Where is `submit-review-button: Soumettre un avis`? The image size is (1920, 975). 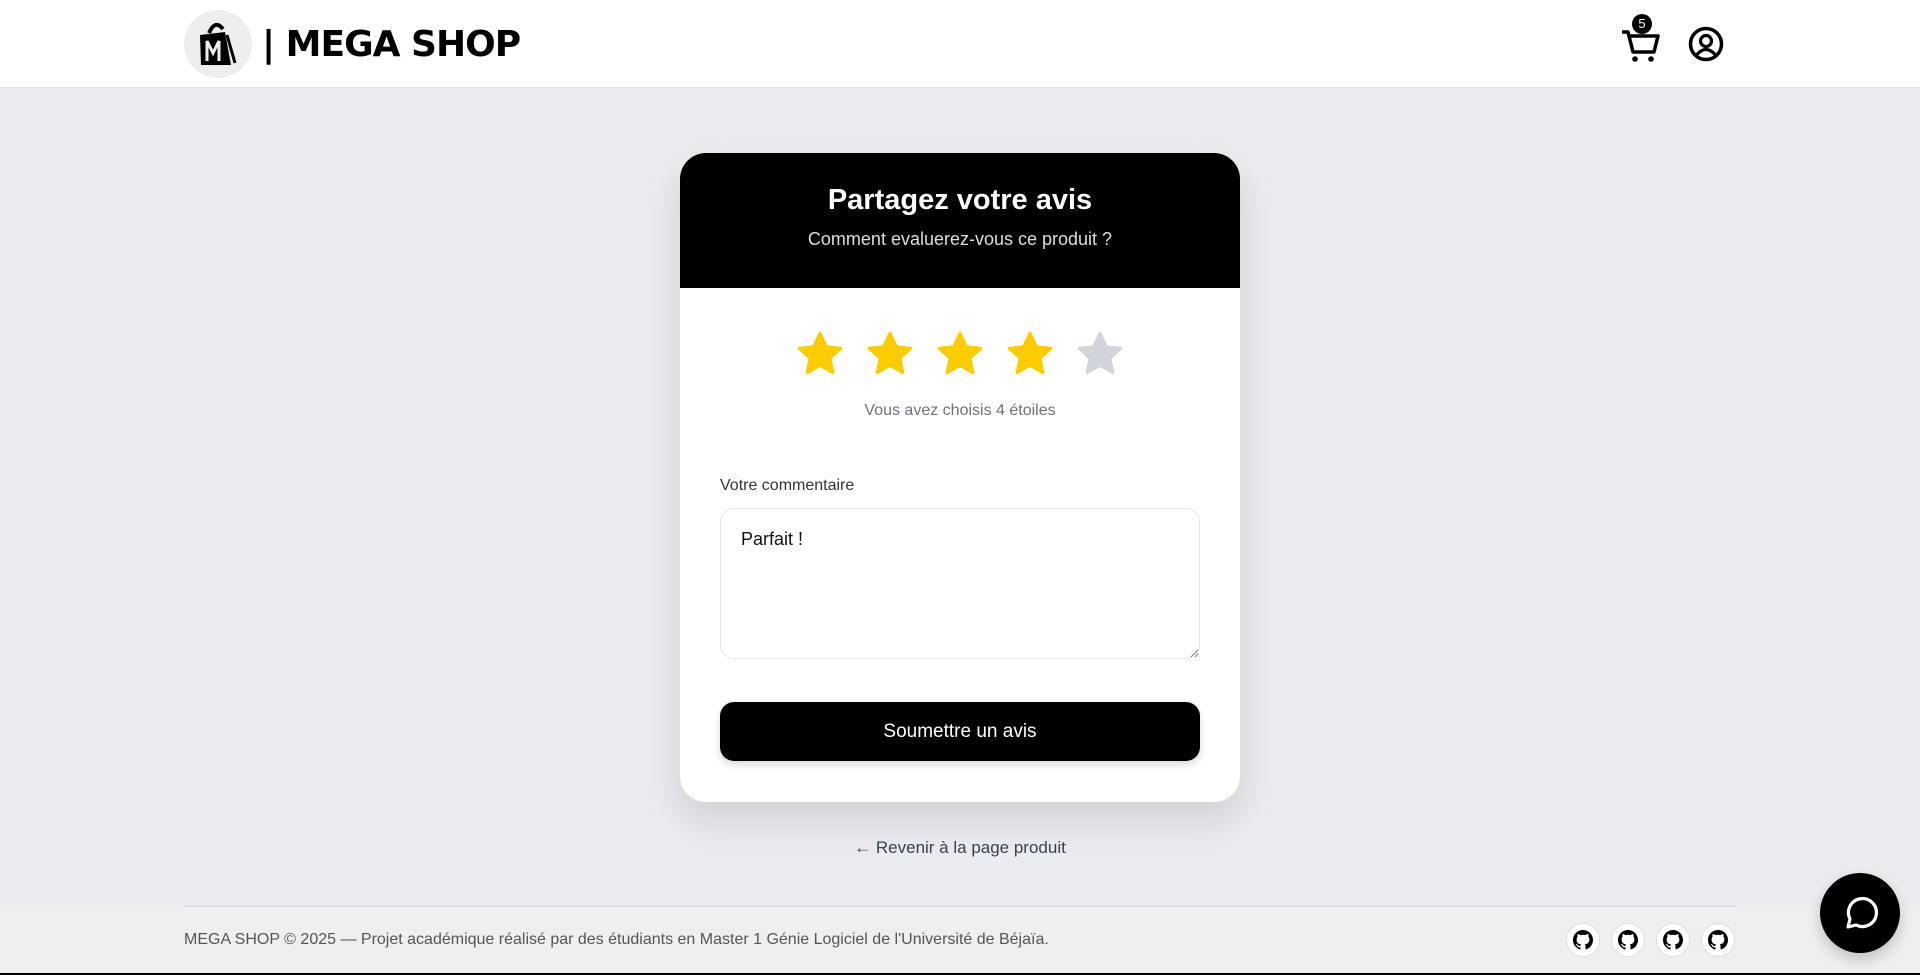
submit-review-button: Soumettre un avis is located at coordinates (960, 731).